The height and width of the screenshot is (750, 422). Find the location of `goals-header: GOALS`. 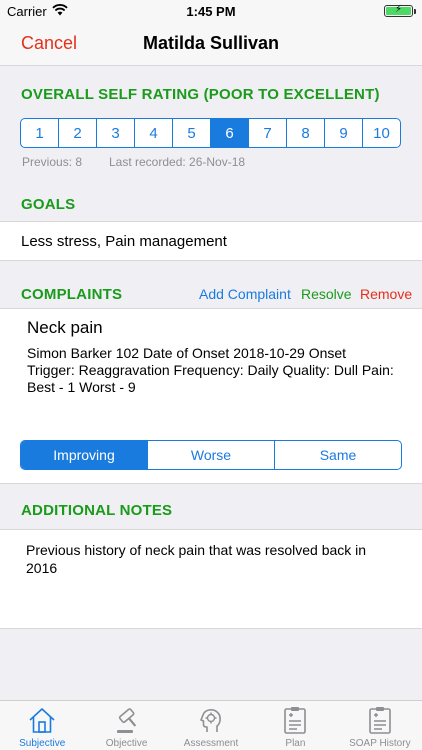

goals-header: GOALS is located at coordinates (48, 204).